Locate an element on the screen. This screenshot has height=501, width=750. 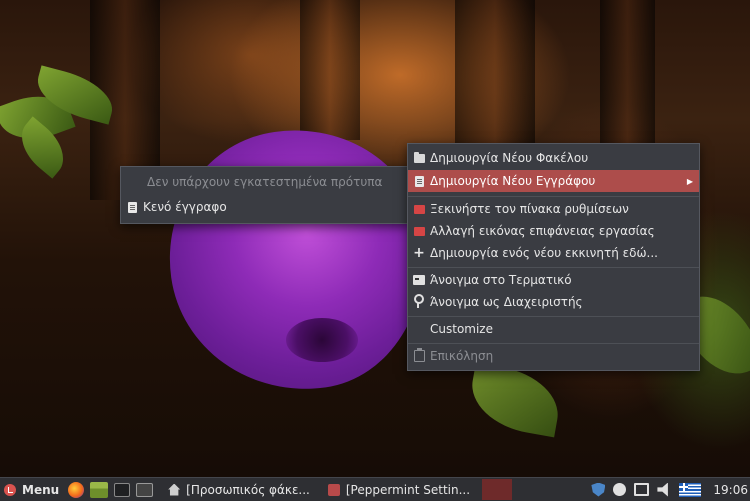
paste-item: Επικόληση is located at coordinates (553, 356).